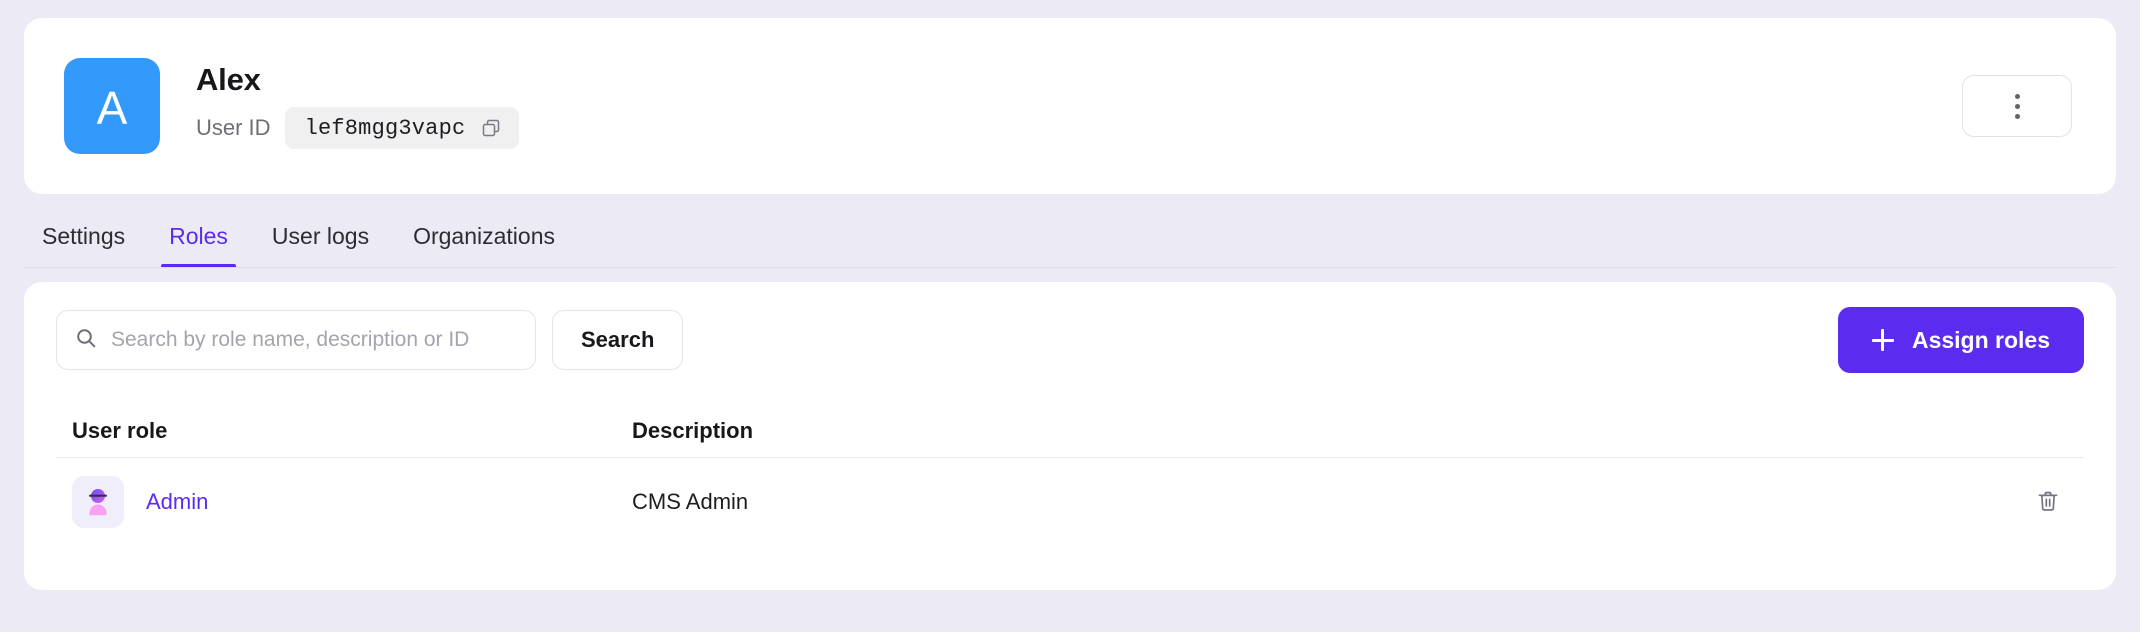 This screenshot has height=632, width=2140. I want to click on assign-roles-label: Assign roles, so click(1980, 339).